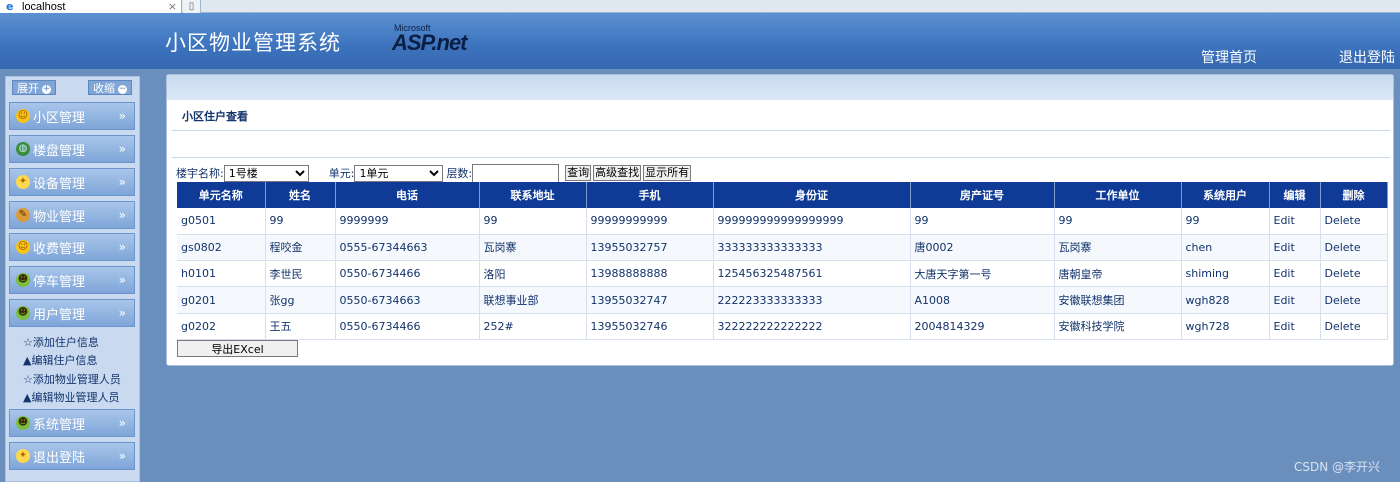 Image resolution: width=1400 pixels, height=482 pixels. I want to click on submenu-edit-resident: ▲编辑住户信息, so click(60, 360).